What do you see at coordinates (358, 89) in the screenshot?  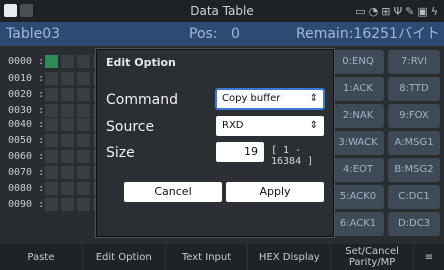 I see `control-key-button: 1:ACK` at bounding box center [358, 89].